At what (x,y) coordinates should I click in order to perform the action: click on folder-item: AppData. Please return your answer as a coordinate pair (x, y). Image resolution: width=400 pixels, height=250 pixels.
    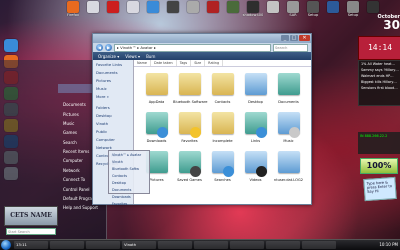
    Looking at the image, I should click on (156, 86).